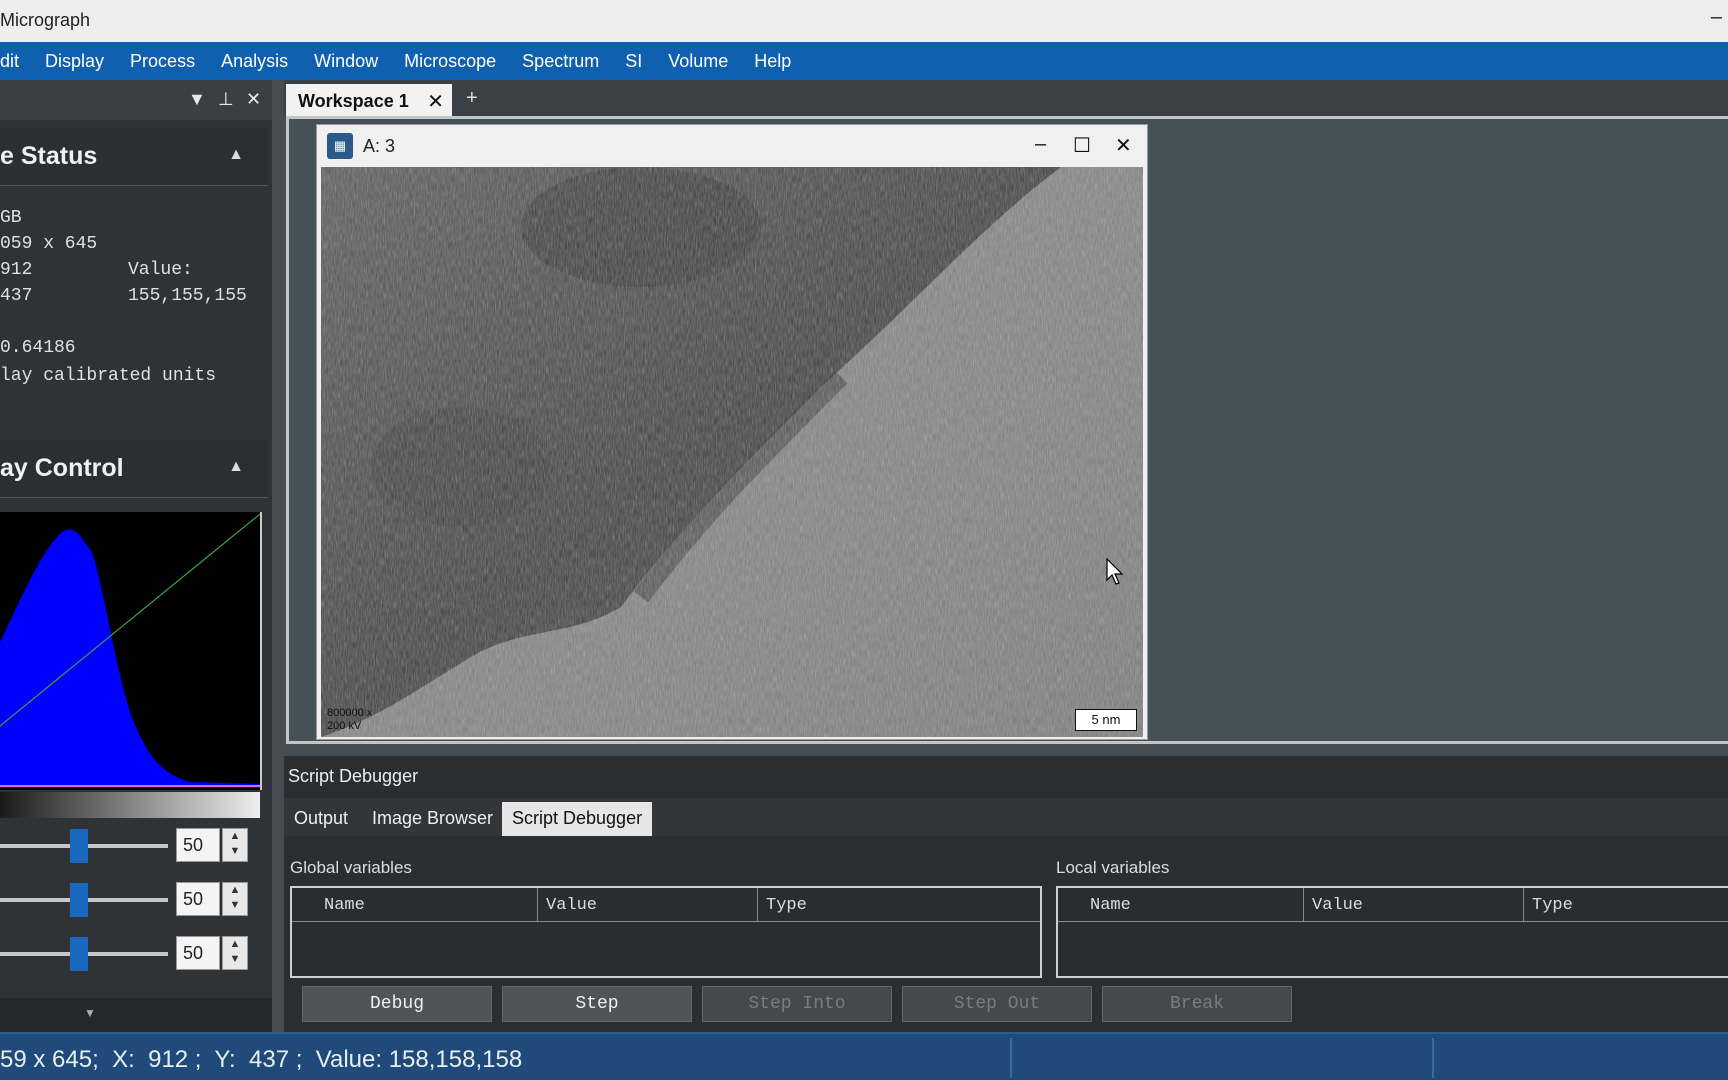 The image size is (1728, 1080). I want to click on histogram-plot, so click(130, 650).